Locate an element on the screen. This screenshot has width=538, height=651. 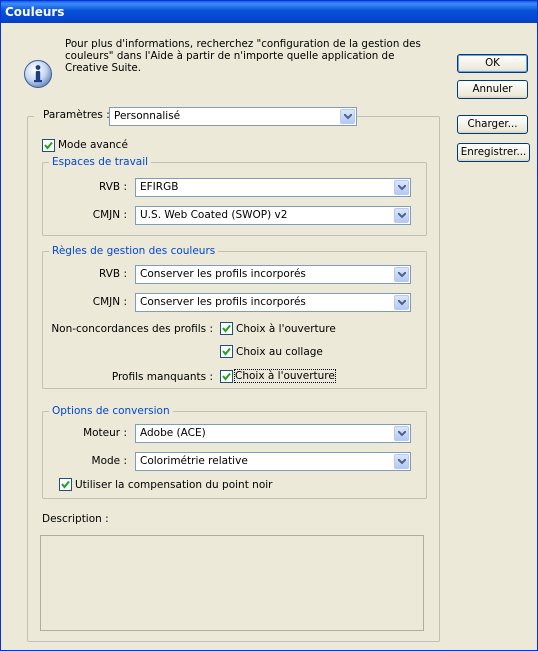
intent-label: Mode : is located at coordinates (109, 461).